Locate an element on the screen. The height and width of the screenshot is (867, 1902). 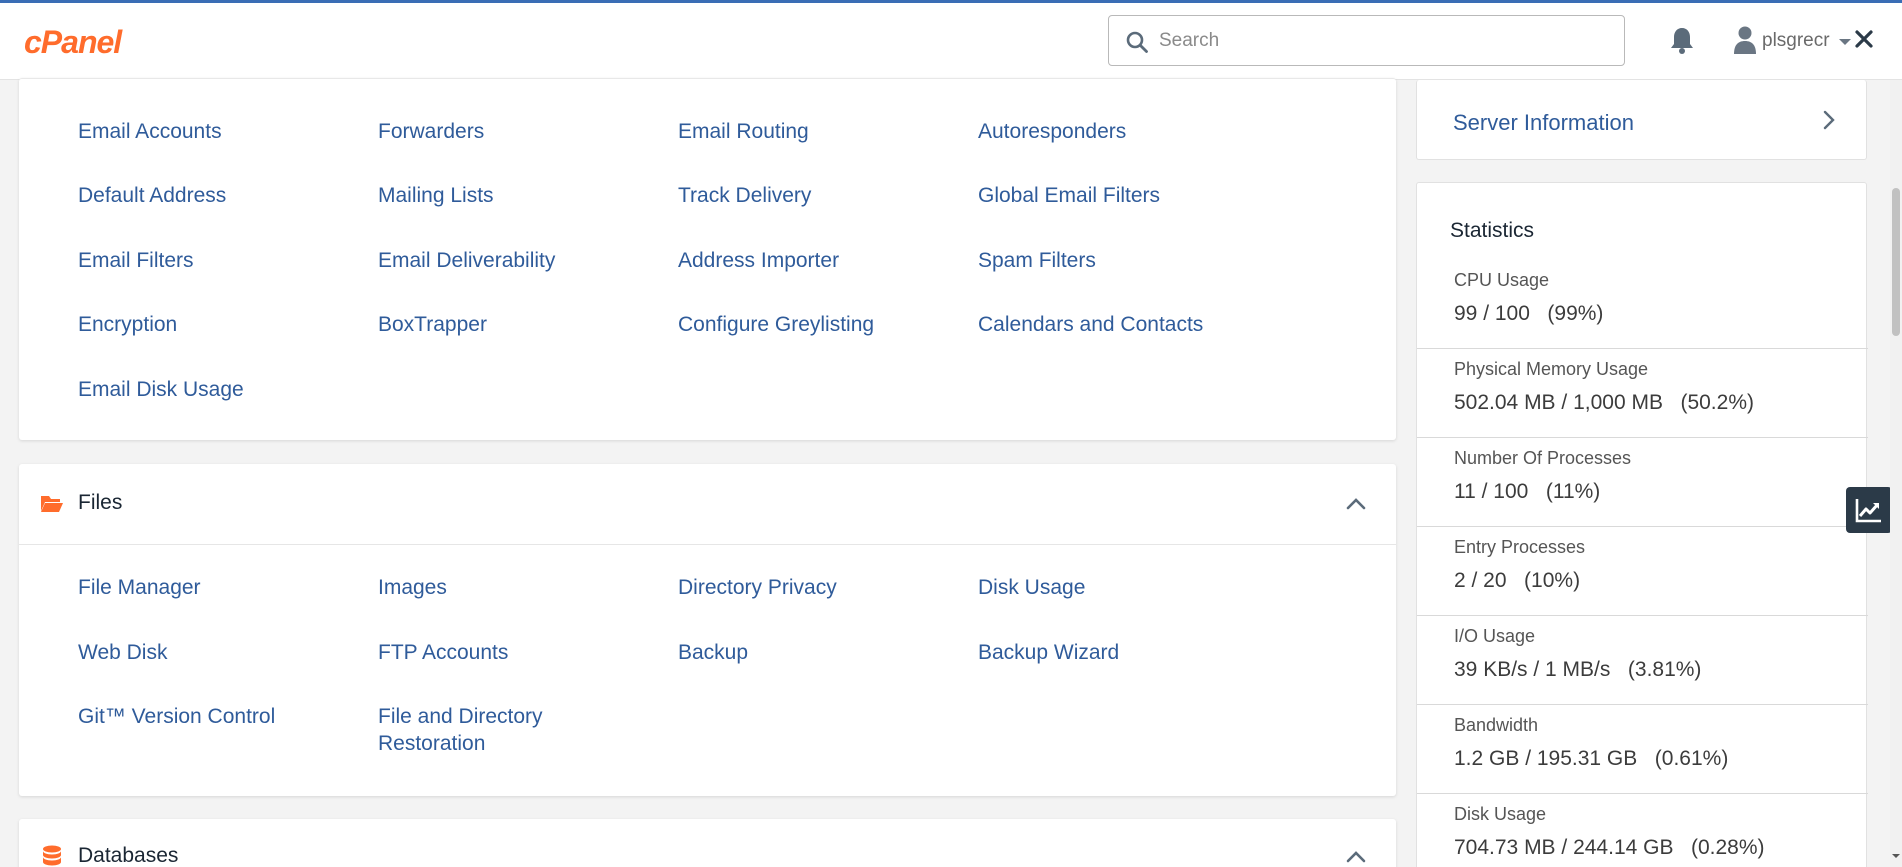
scrollbar-thumb is located at coordinates (1896, 262).